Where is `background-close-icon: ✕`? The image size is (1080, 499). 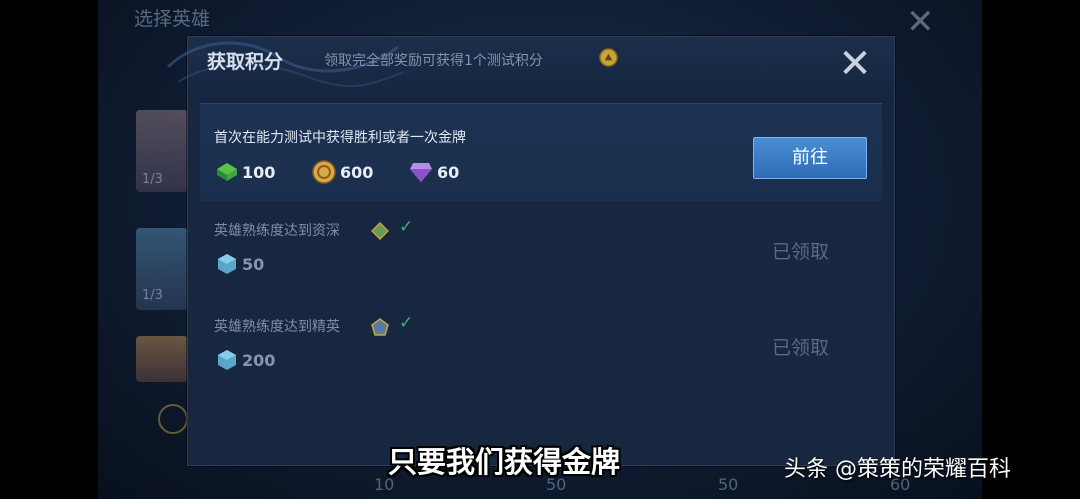
background-close-icon: ✕ is located at coordinates (920, 22).